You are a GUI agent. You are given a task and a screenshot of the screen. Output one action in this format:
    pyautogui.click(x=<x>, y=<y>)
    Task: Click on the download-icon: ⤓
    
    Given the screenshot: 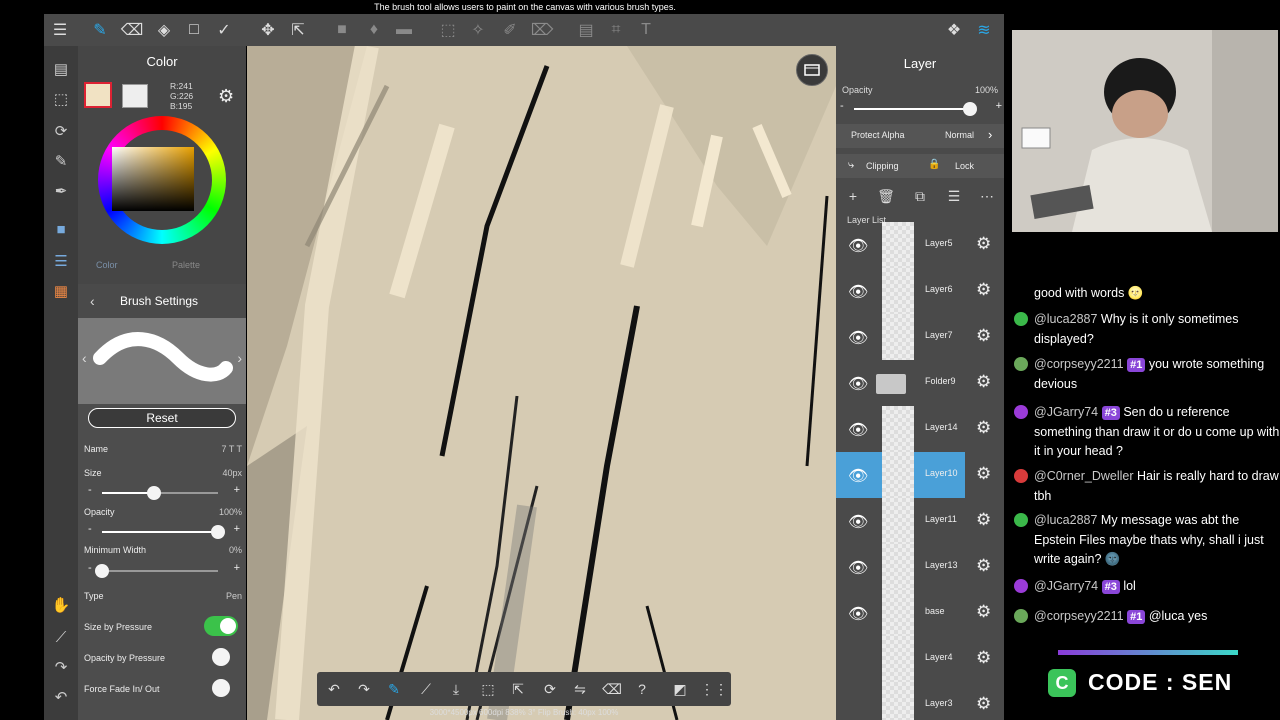 What is the action you would take?
    pyautogui.click(x=456, y=689)
    